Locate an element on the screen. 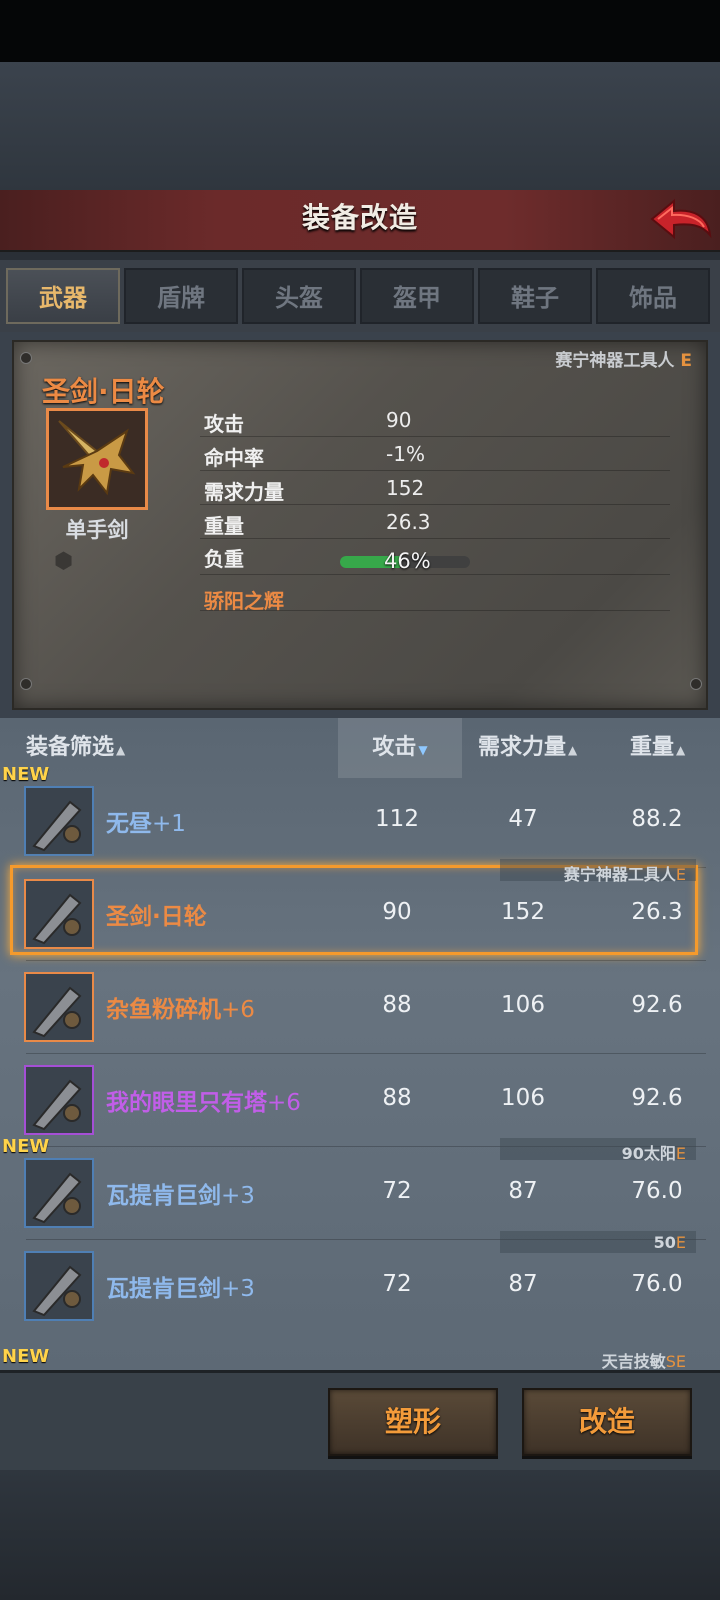 This screenshot has height=1600, width=720. item-name-text: 杂鱼粉碎机 is located at coordinates (163, 1010).